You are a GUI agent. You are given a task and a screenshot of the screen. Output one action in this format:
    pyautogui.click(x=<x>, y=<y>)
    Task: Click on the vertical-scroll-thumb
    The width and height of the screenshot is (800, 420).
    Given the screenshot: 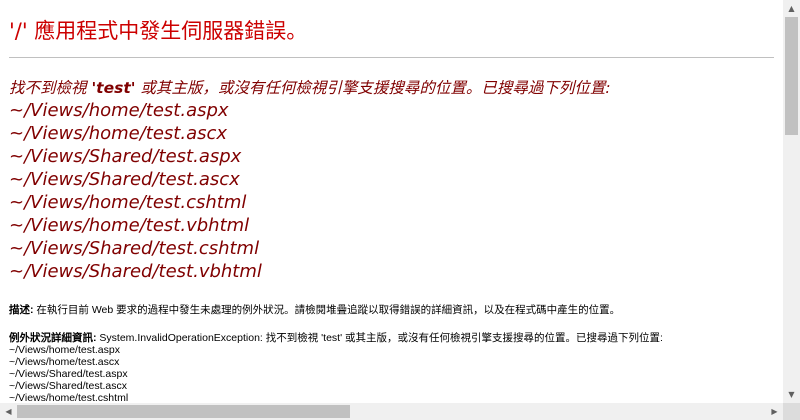 What is the action you would take?
    pyautogui.click(x=791, y=76)
    